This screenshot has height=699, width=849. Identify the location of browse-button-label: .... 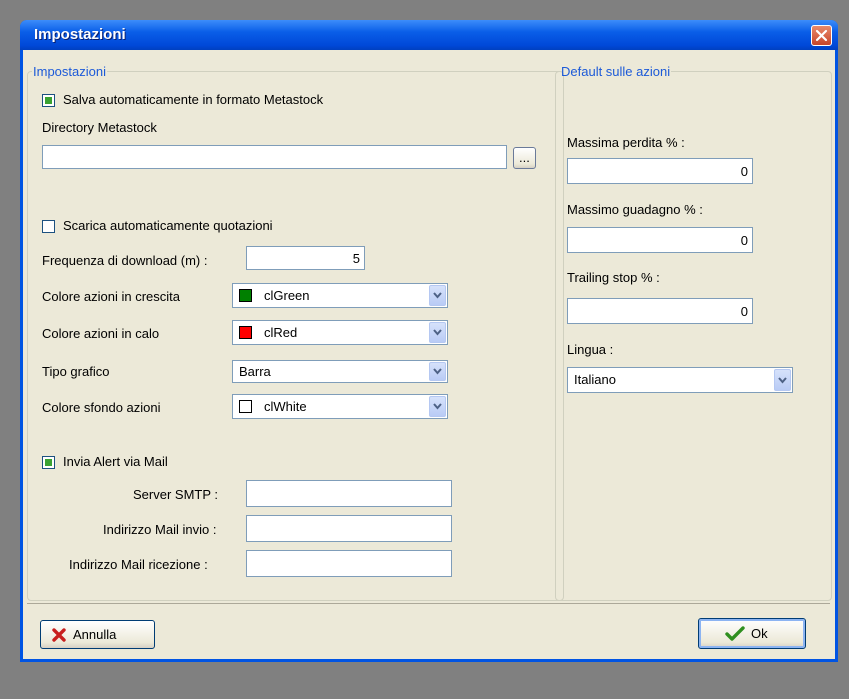
(524, 157).